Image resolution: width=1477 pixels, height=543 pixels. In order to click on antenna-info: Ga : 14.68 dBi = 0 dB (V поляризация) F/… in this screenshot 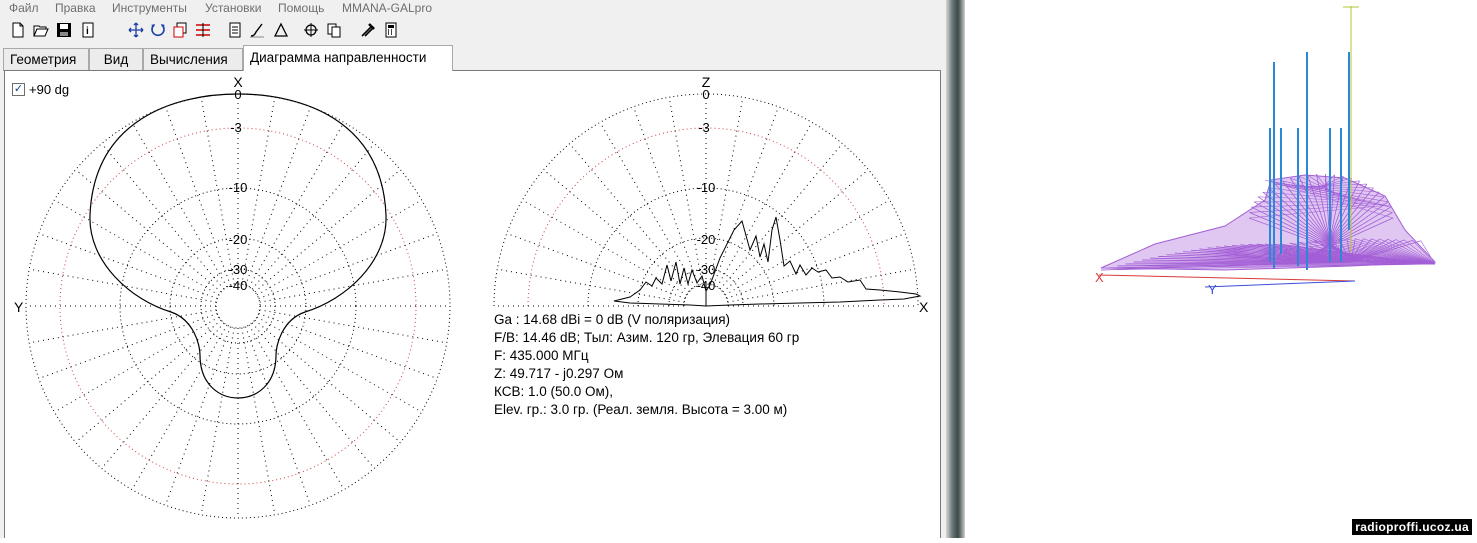, I will do `click(646, 365)`.